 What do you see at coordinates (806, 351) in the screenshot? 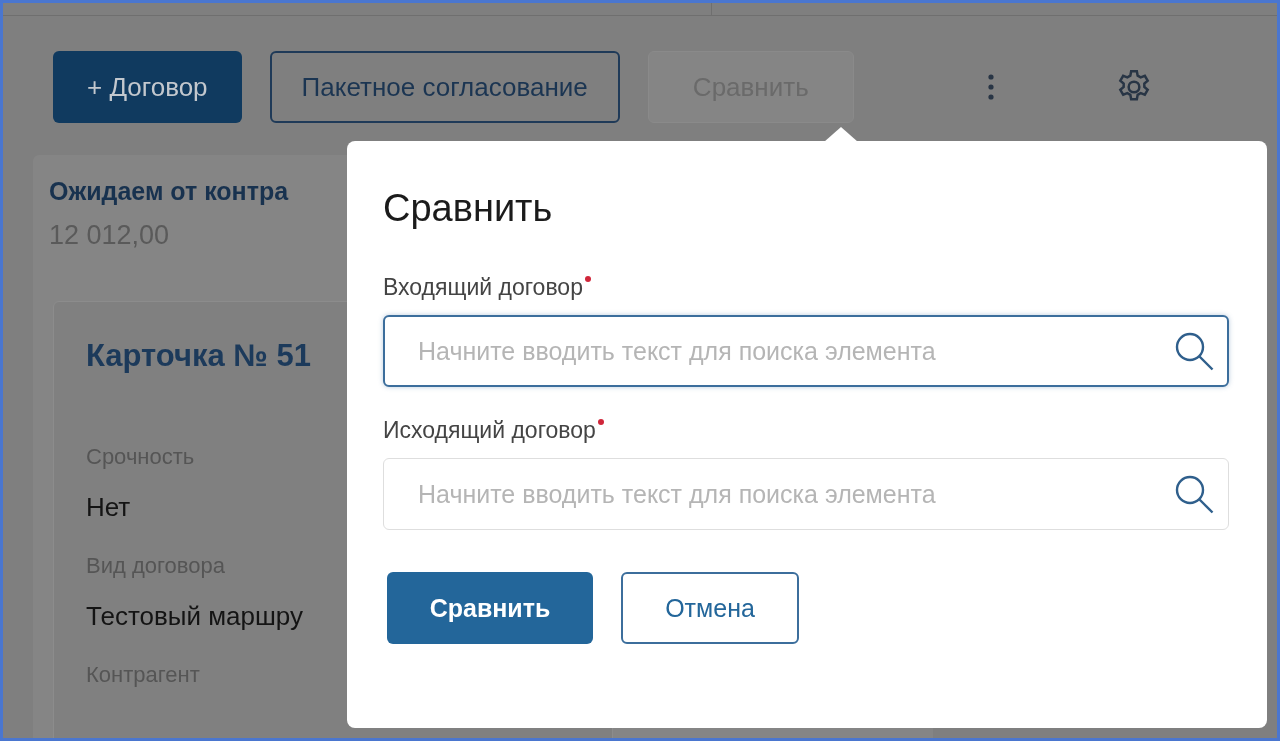
I see `search-field: Начните вводить текст для поиска элемента` at bounding box center [806, 351].